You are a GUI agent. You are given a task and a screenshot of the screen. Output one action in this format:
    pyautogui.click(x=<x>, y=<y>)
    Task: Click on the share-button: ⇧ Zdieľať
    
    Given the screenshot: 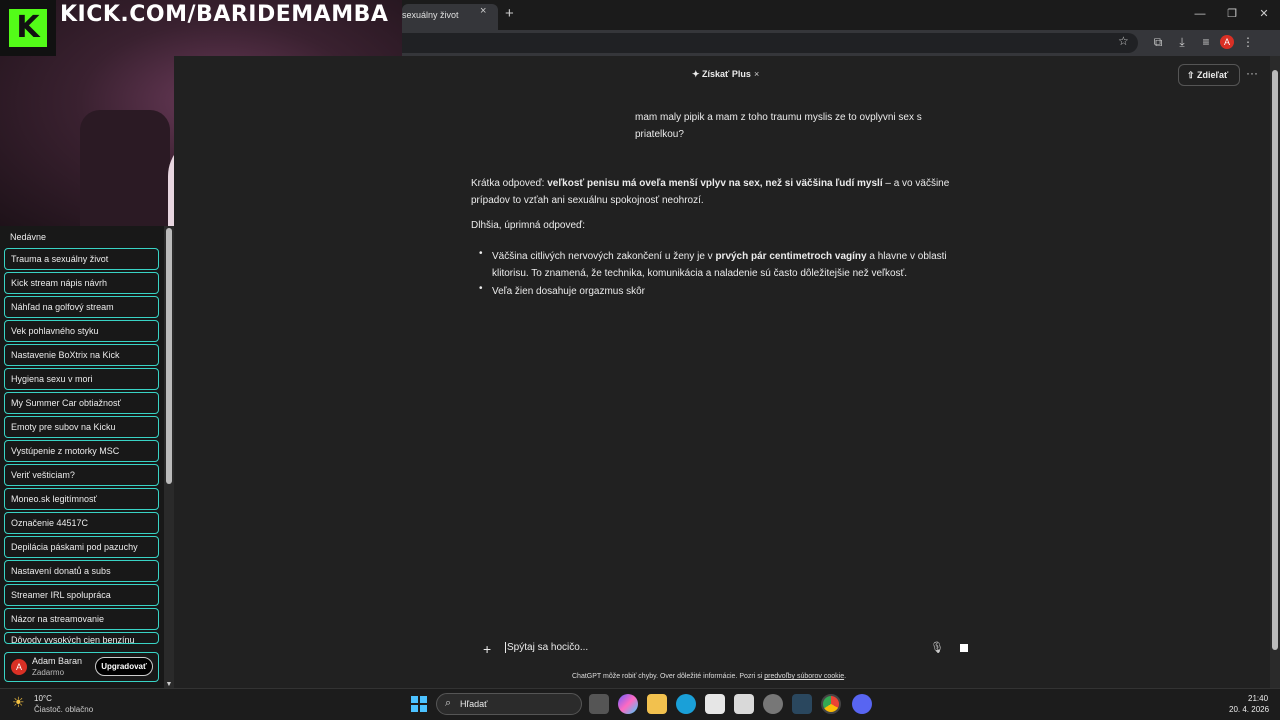 What is the action you would take?
    pyautogui.click(x=1209, y=75)
    